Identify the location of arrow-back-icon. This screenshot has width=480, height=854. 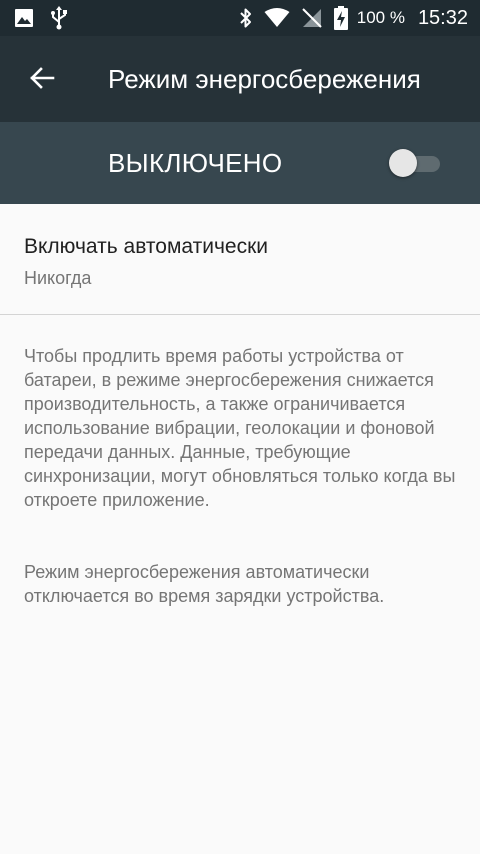
(42, 78).